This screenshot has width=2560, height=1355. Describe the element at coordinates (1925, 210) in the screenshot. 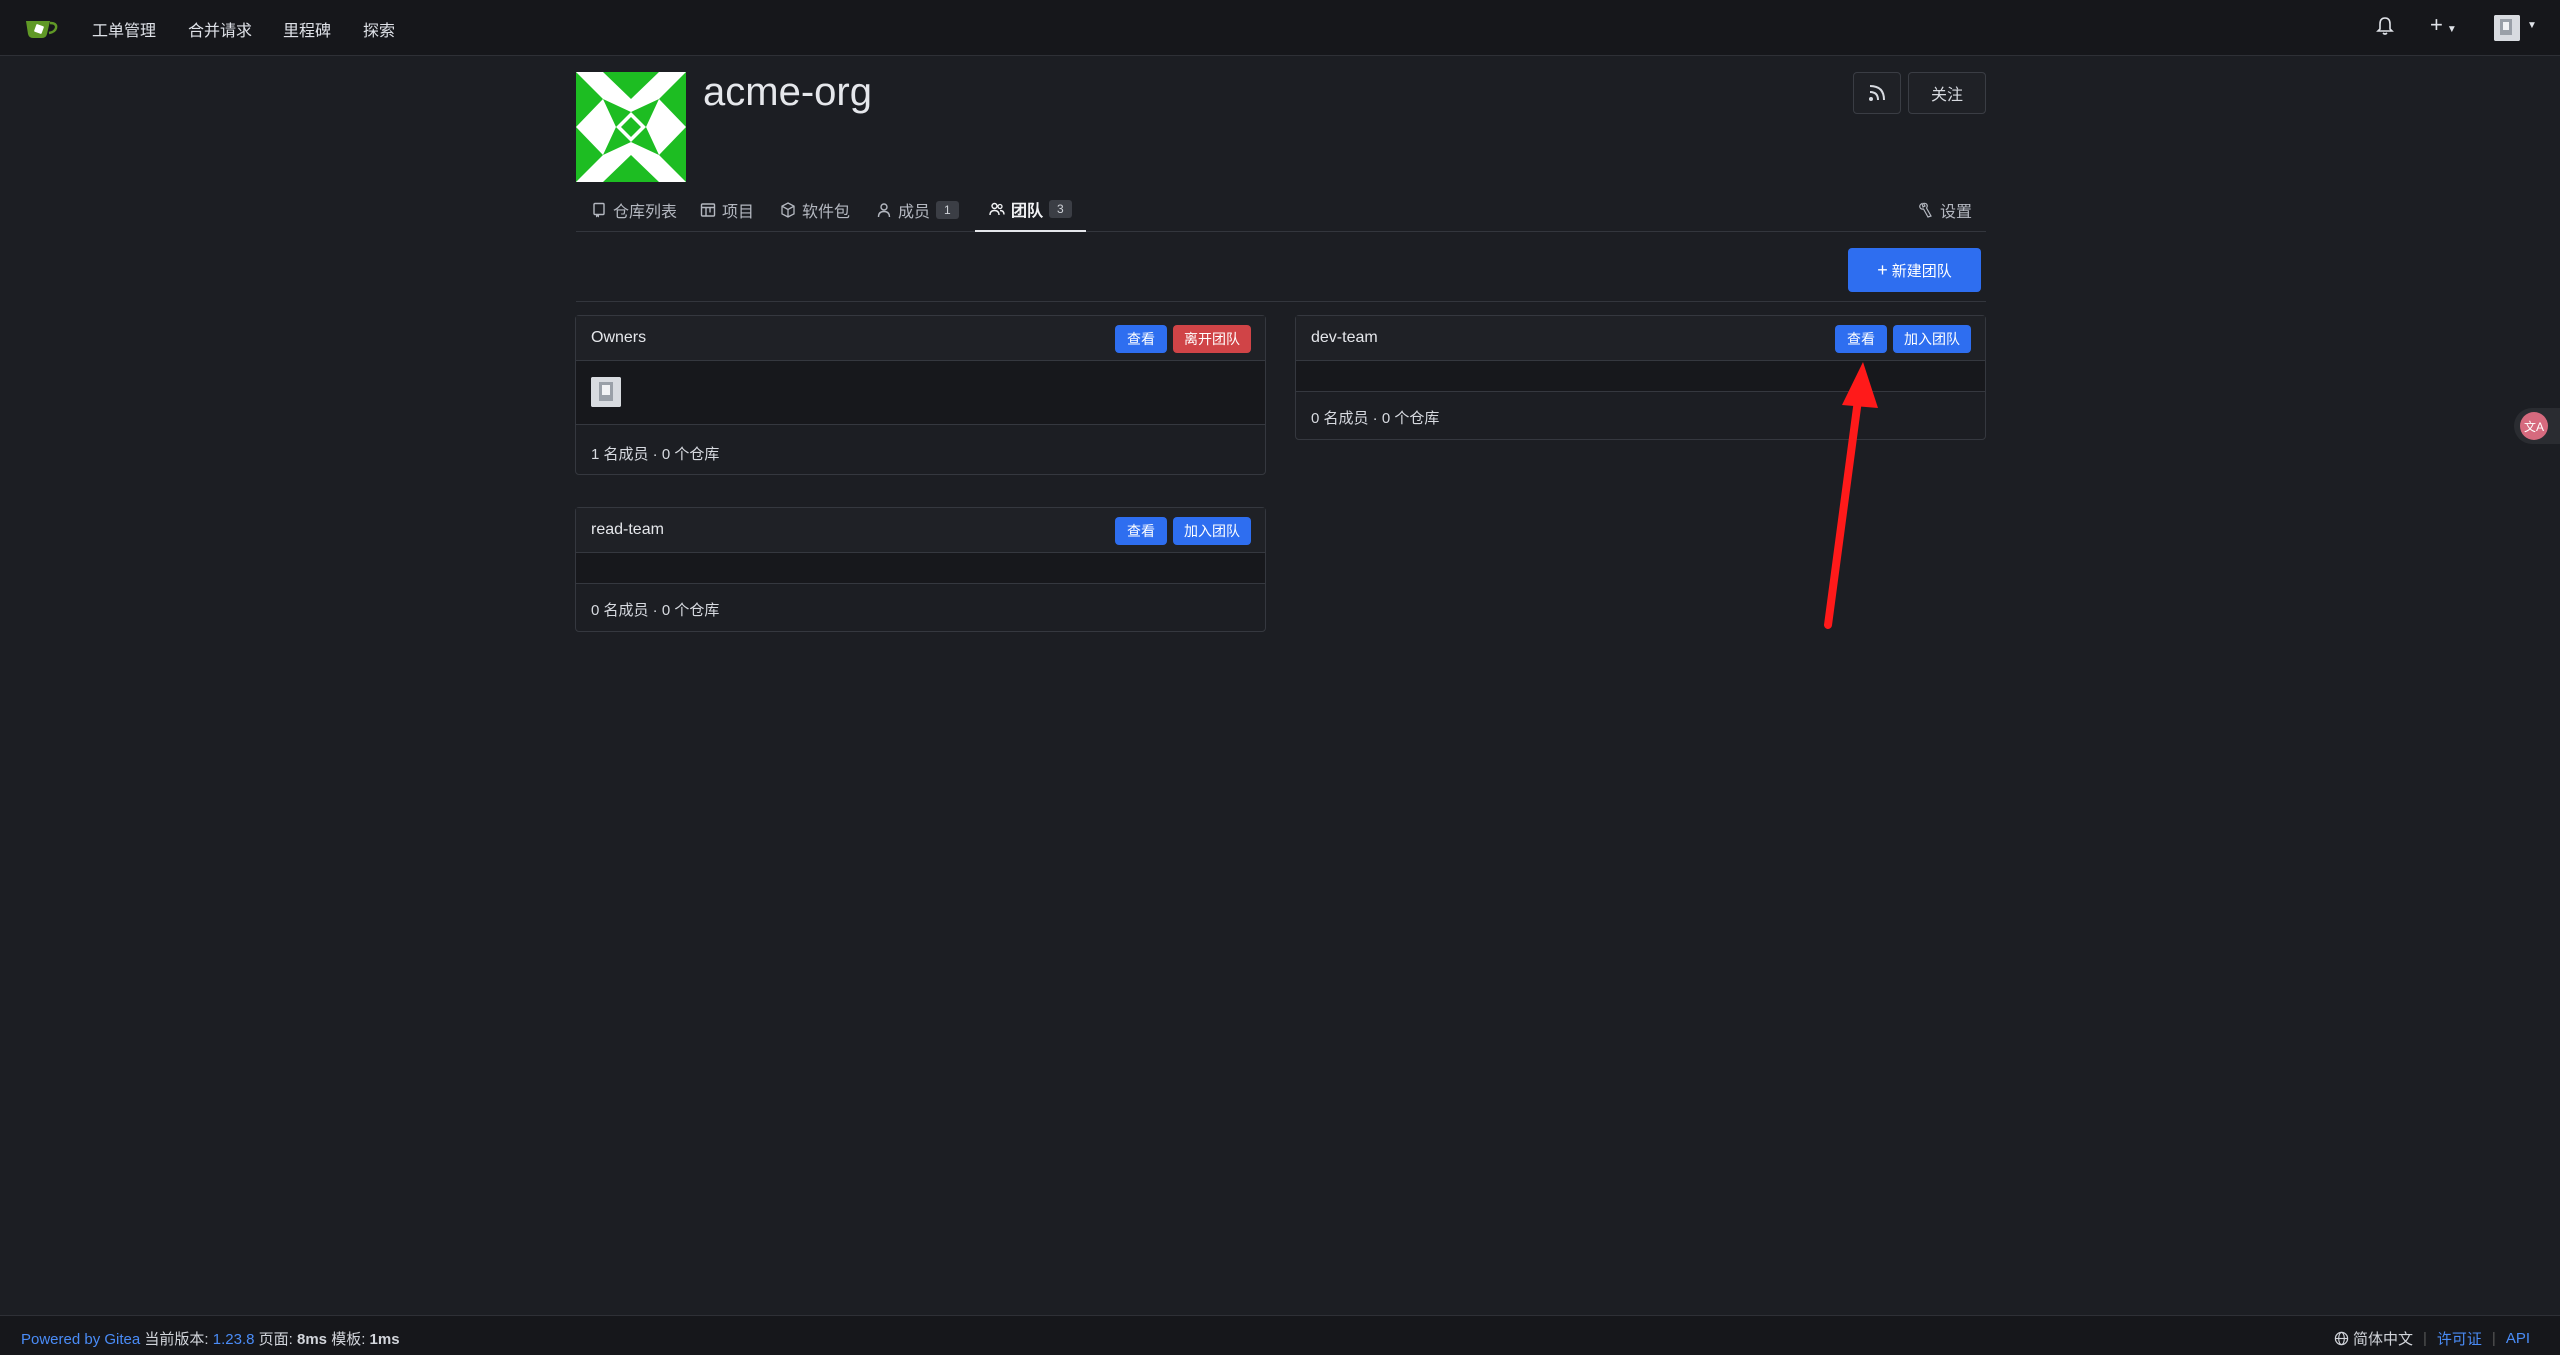

I see `tools-icon` at that location.